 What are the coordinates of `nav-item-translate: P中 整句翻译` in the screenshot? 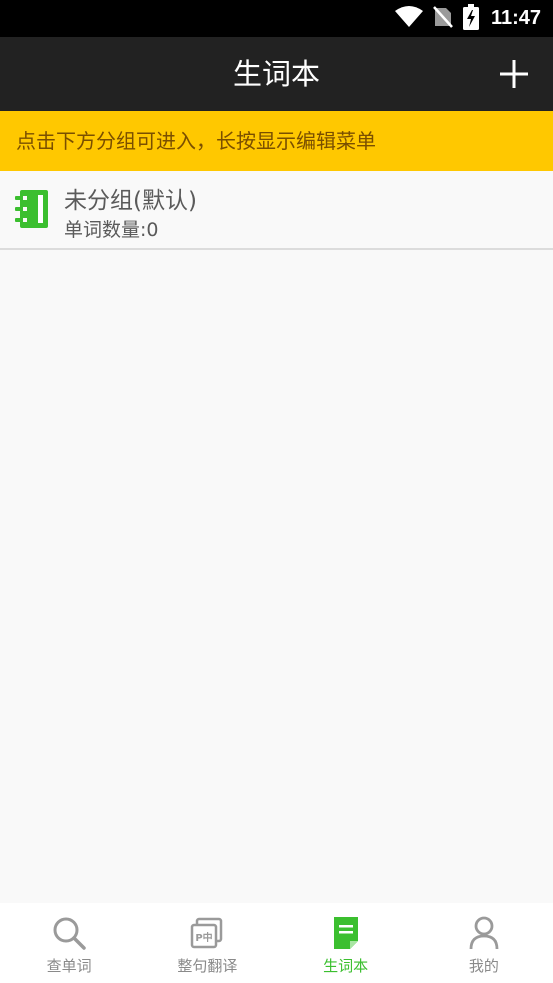 It's located at (207, 943).